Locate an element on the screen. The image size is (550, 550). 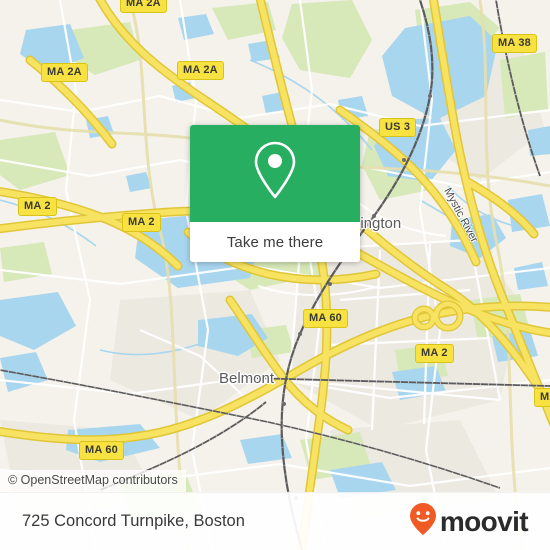
callout-tail is located at coordinates (275, 261).